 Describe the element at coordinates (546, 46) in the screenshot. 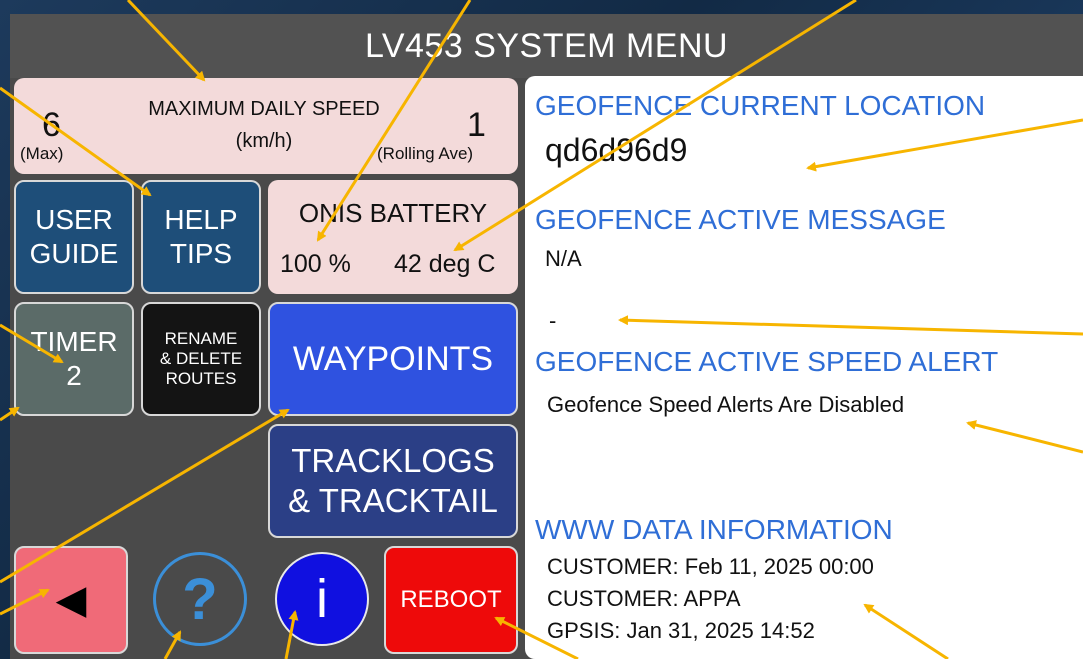

I see `page-title: LV453 SYSTEM MENU` at that location.